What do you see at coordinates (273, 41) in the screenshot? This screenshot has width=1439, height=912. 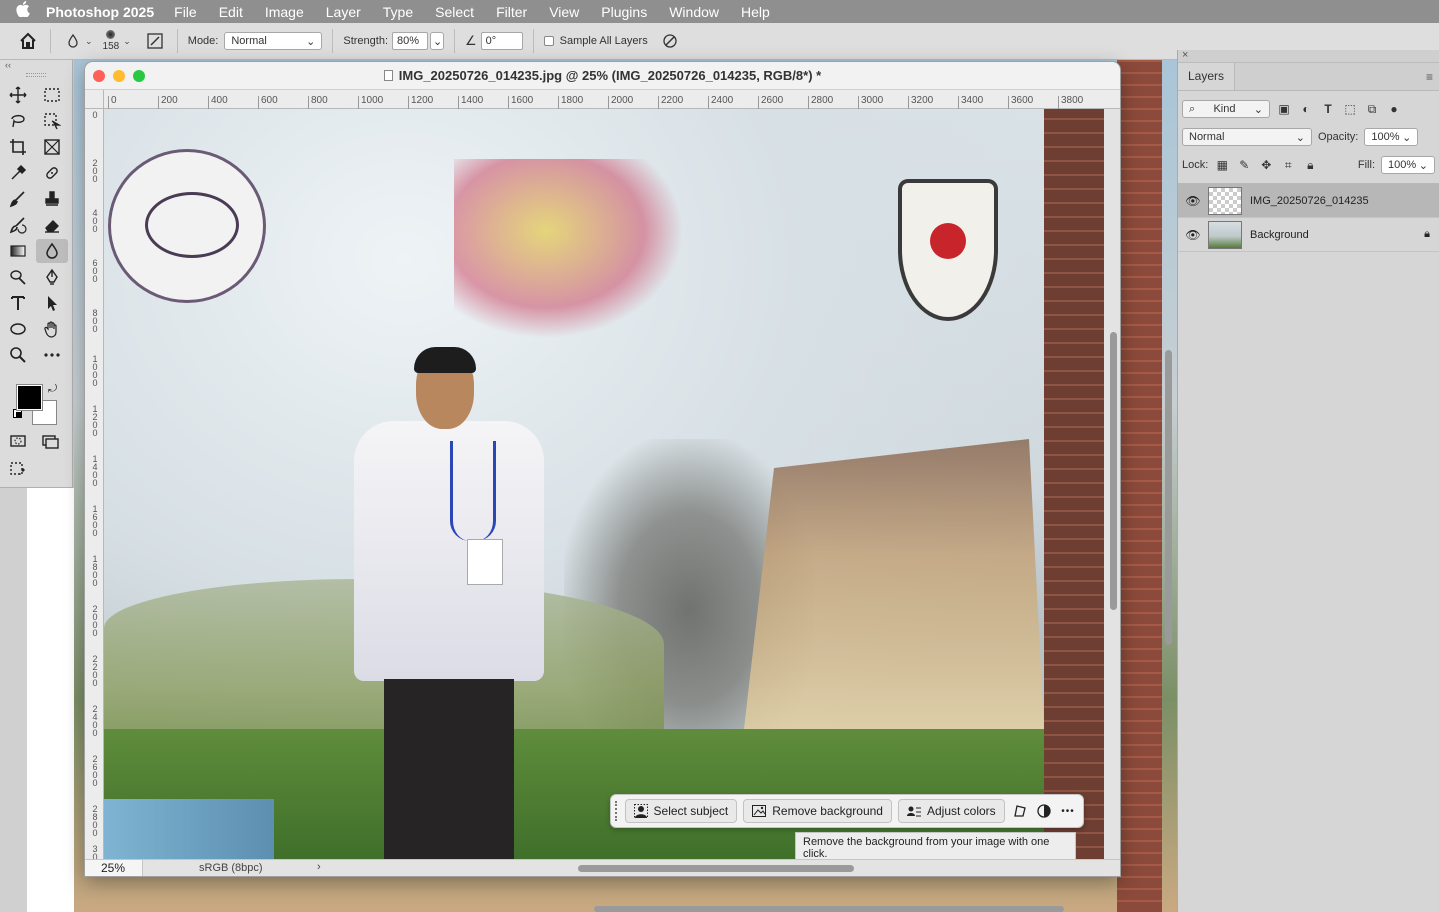 I see `mode-select: Normal ⌄` at bounding box center [273, 41].